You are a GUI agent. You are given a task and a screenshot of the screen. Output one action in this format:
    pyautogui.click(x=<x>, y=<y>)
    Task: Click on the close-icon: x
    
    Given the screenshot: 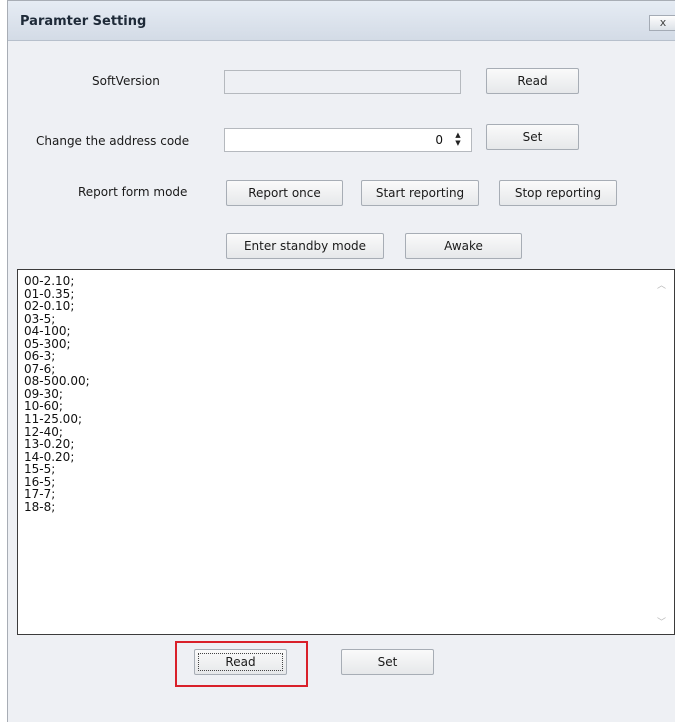 What is the action you would take?
    pyautogui.click(x=663, y=22)
    